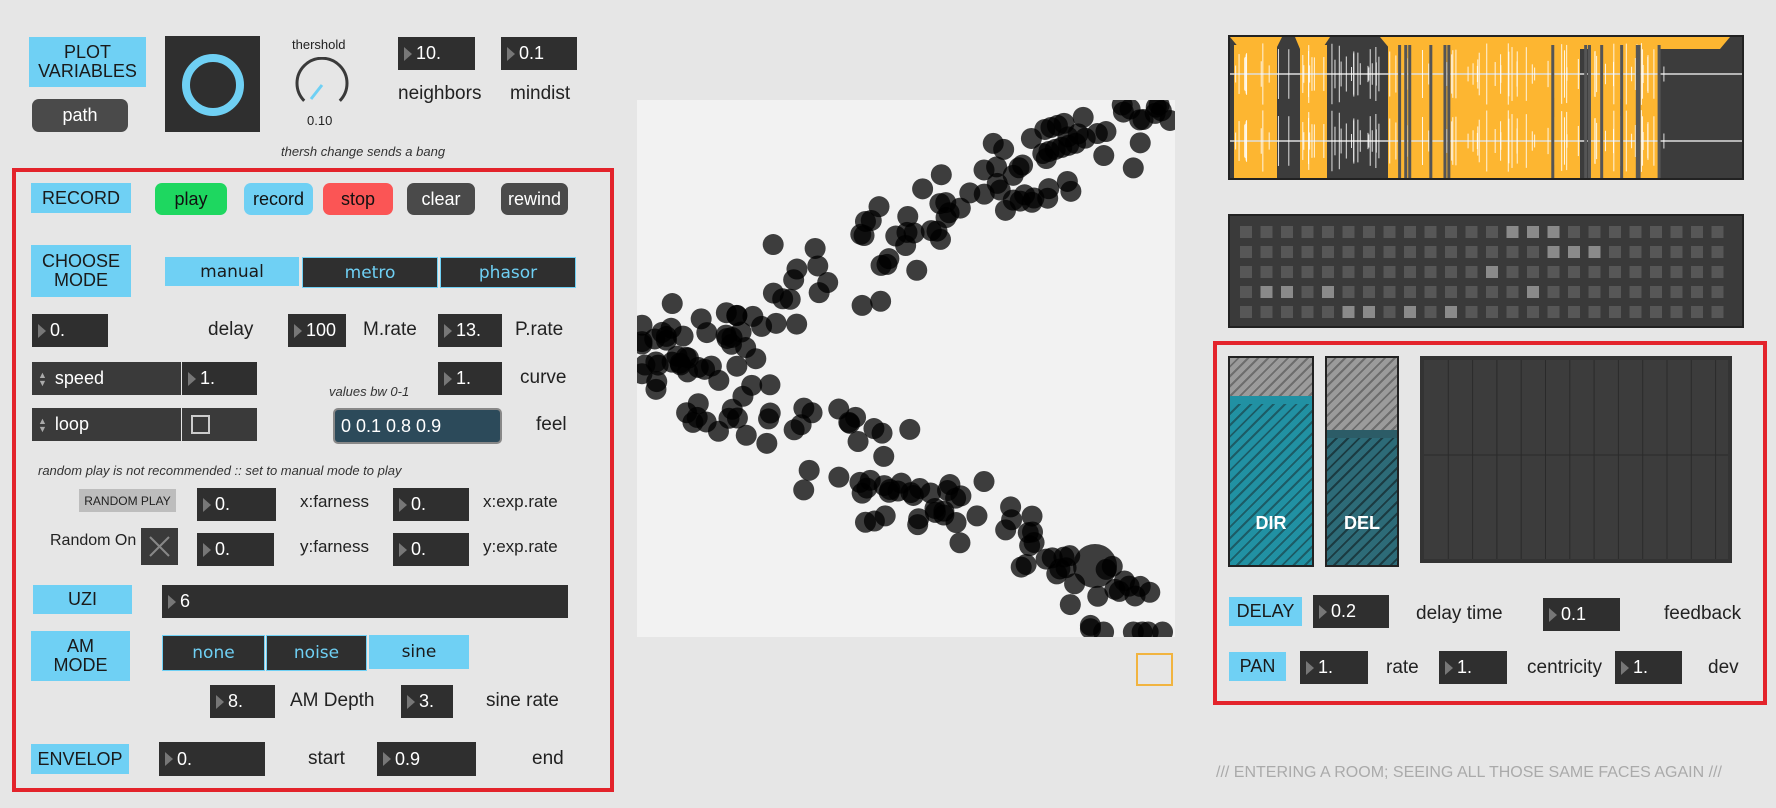  Describe the element at coordinates (317, 330) in the screenshot. I see `mrate-number: 100` at that location.